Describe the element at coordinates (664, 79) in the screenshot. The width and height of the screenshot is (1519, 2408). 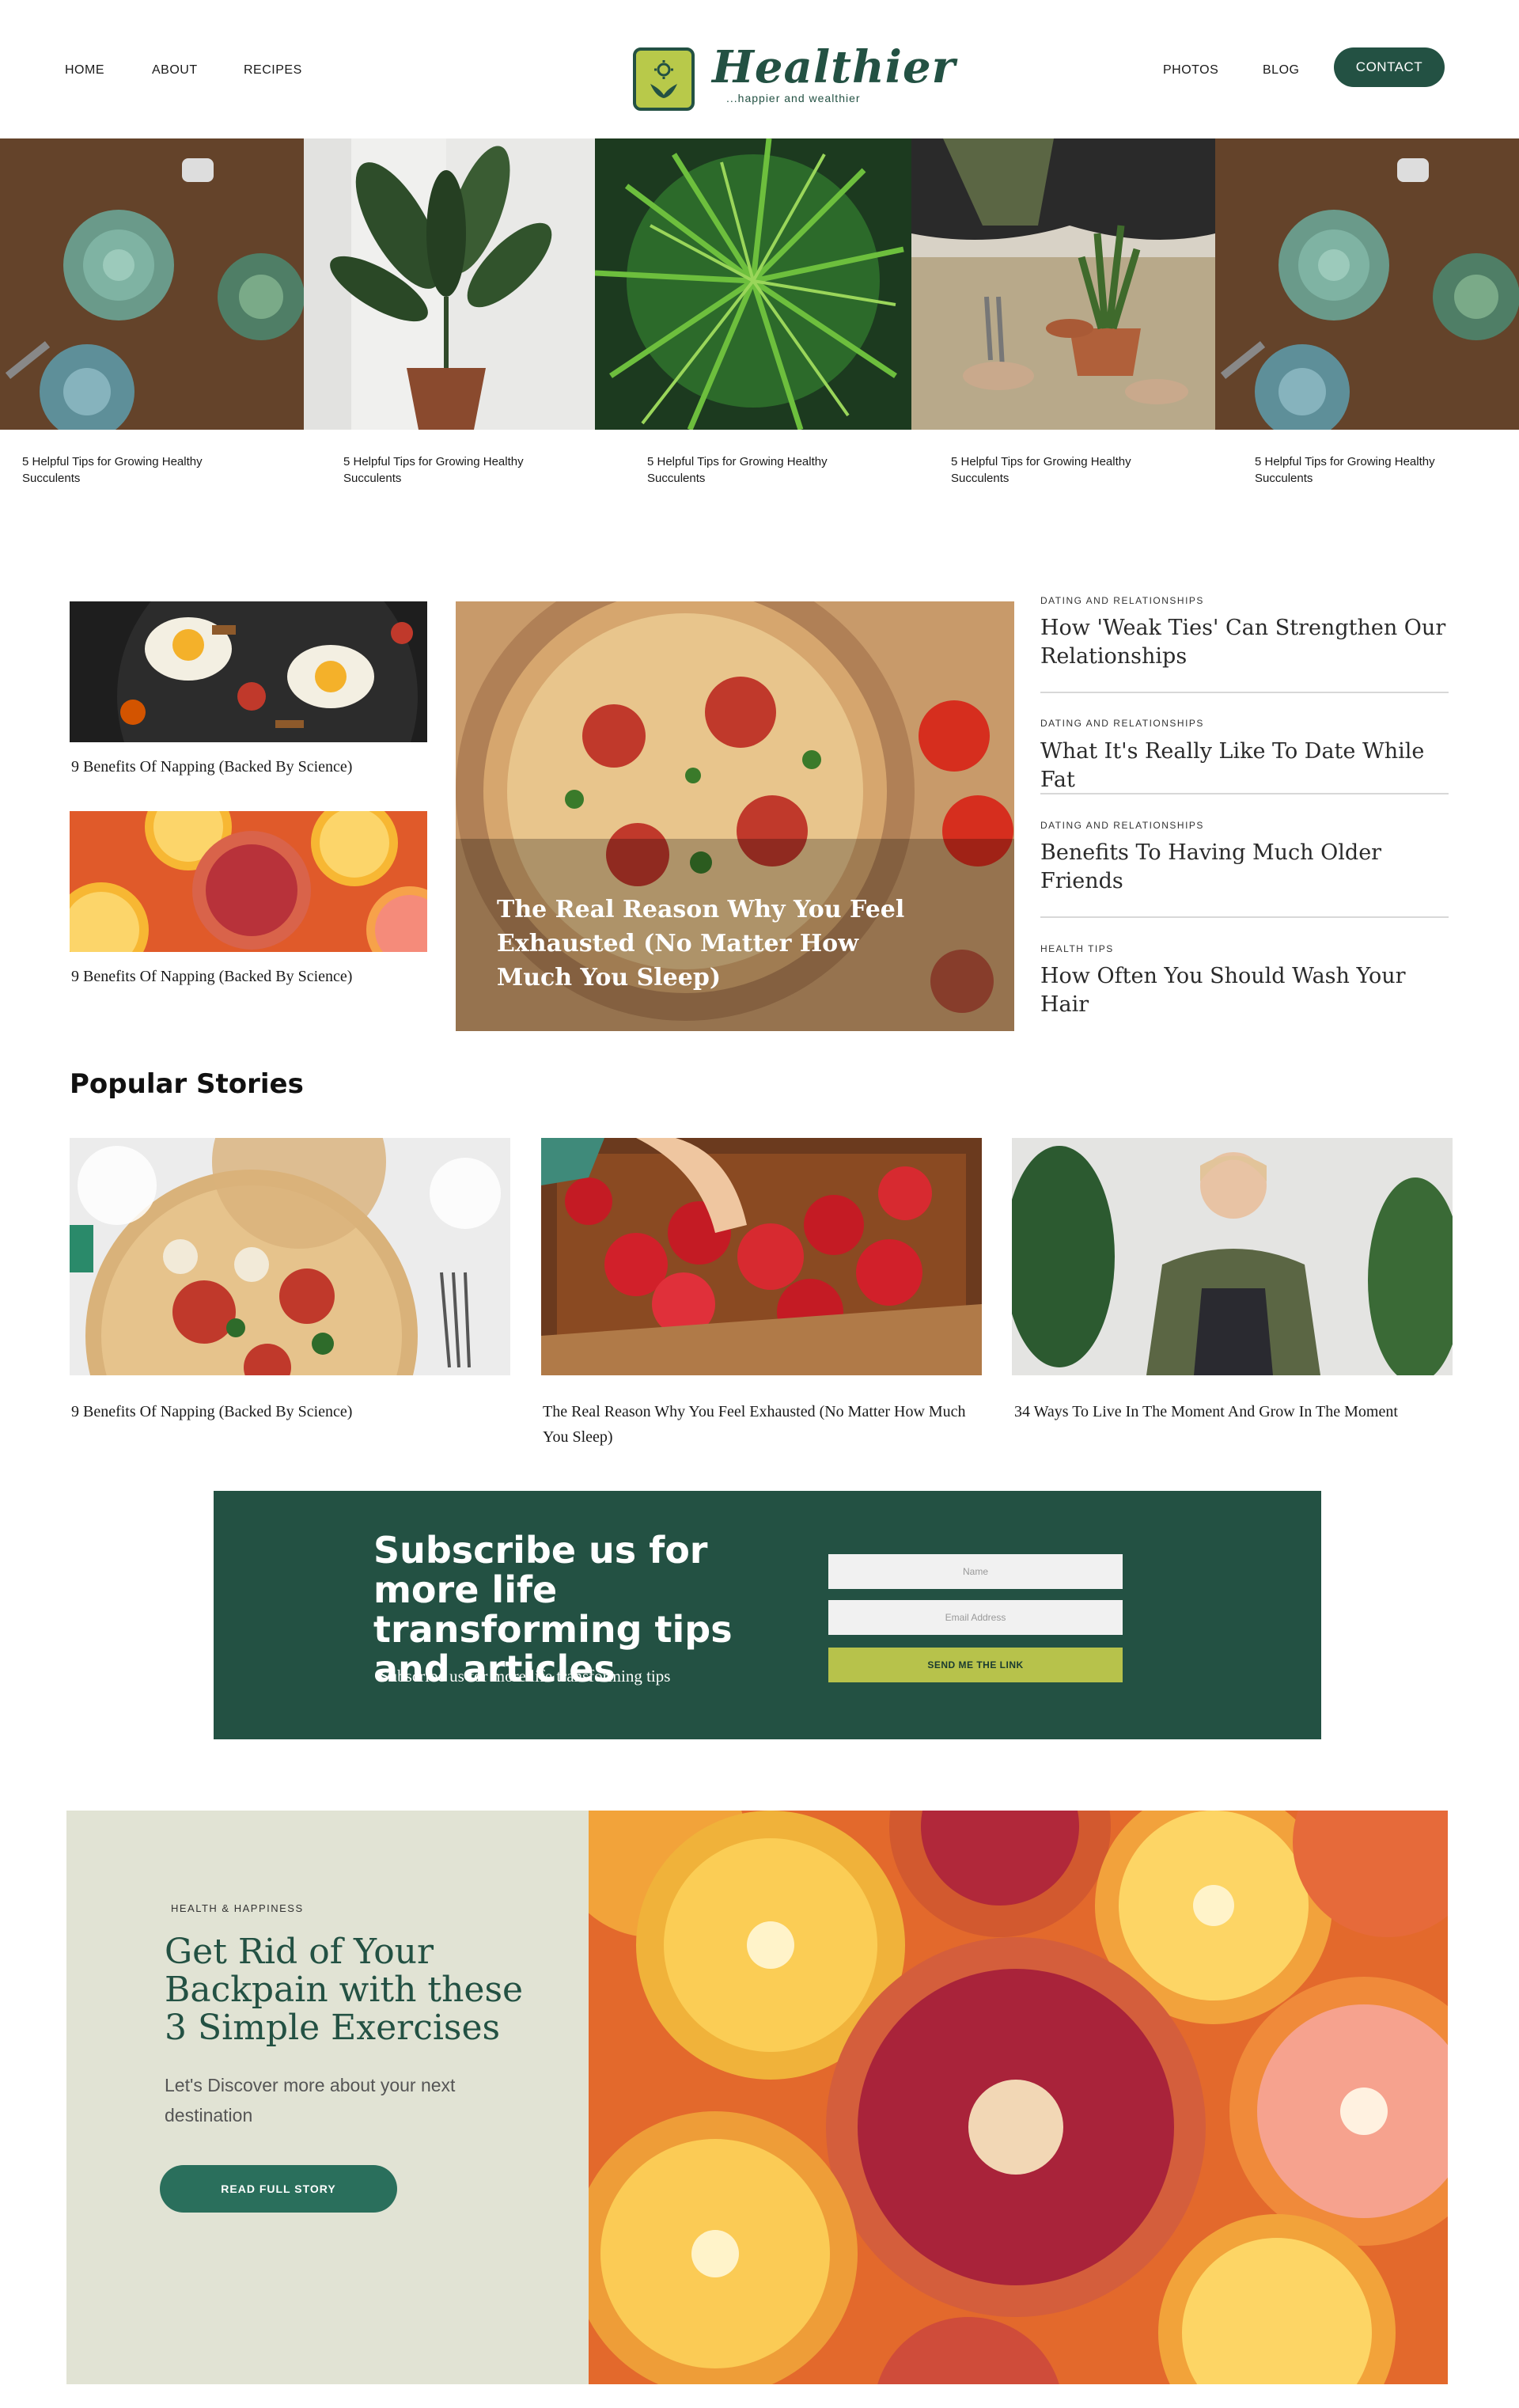
I see `logo-icon` at that location.